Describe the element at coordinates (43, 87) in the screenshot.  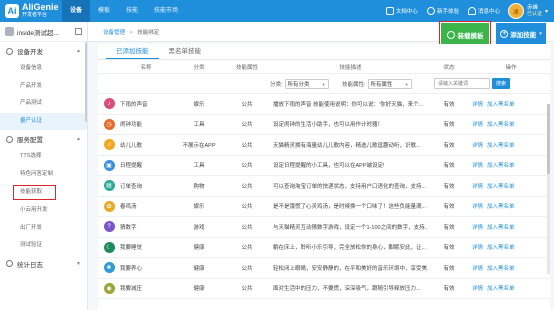
I see `sidebar-item-product-dev: 产品开发` at that location.